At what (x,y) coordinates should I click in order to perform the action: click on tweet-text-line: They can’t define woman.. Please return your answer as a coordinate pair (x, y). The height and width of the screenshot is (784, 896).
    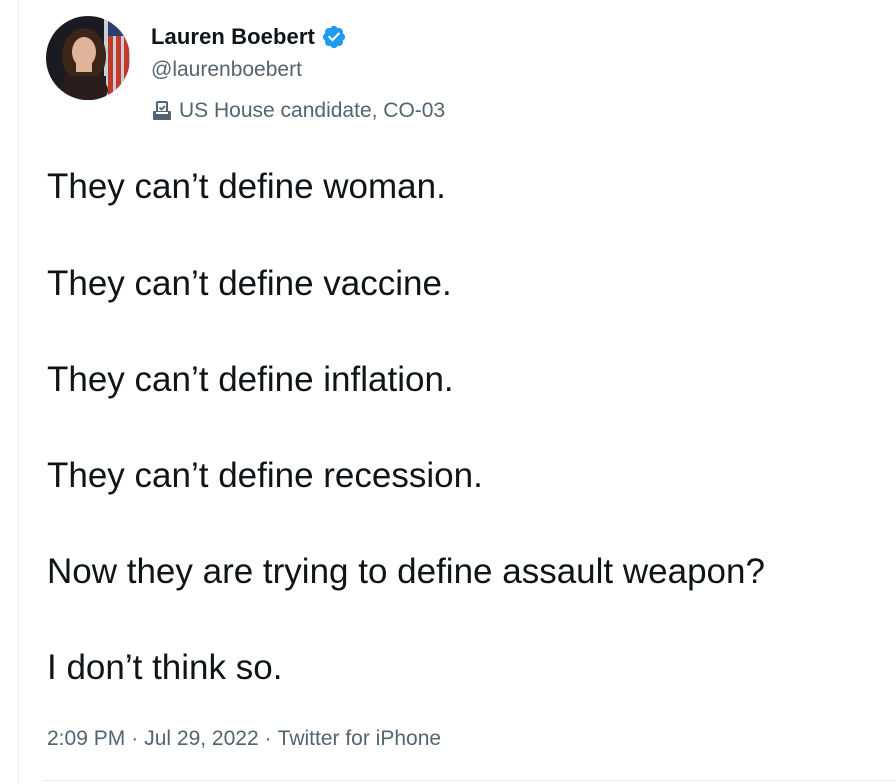
    Looking at the image, I should click on (246, 186).